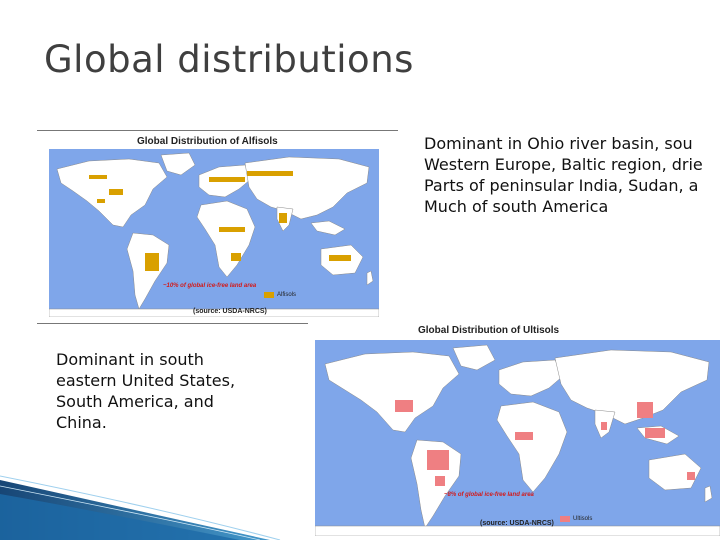 The image size is (720, 540). I want to click on alfisols-description-line: Parts of peninsular India, Sudan, a, so click(561, 185).